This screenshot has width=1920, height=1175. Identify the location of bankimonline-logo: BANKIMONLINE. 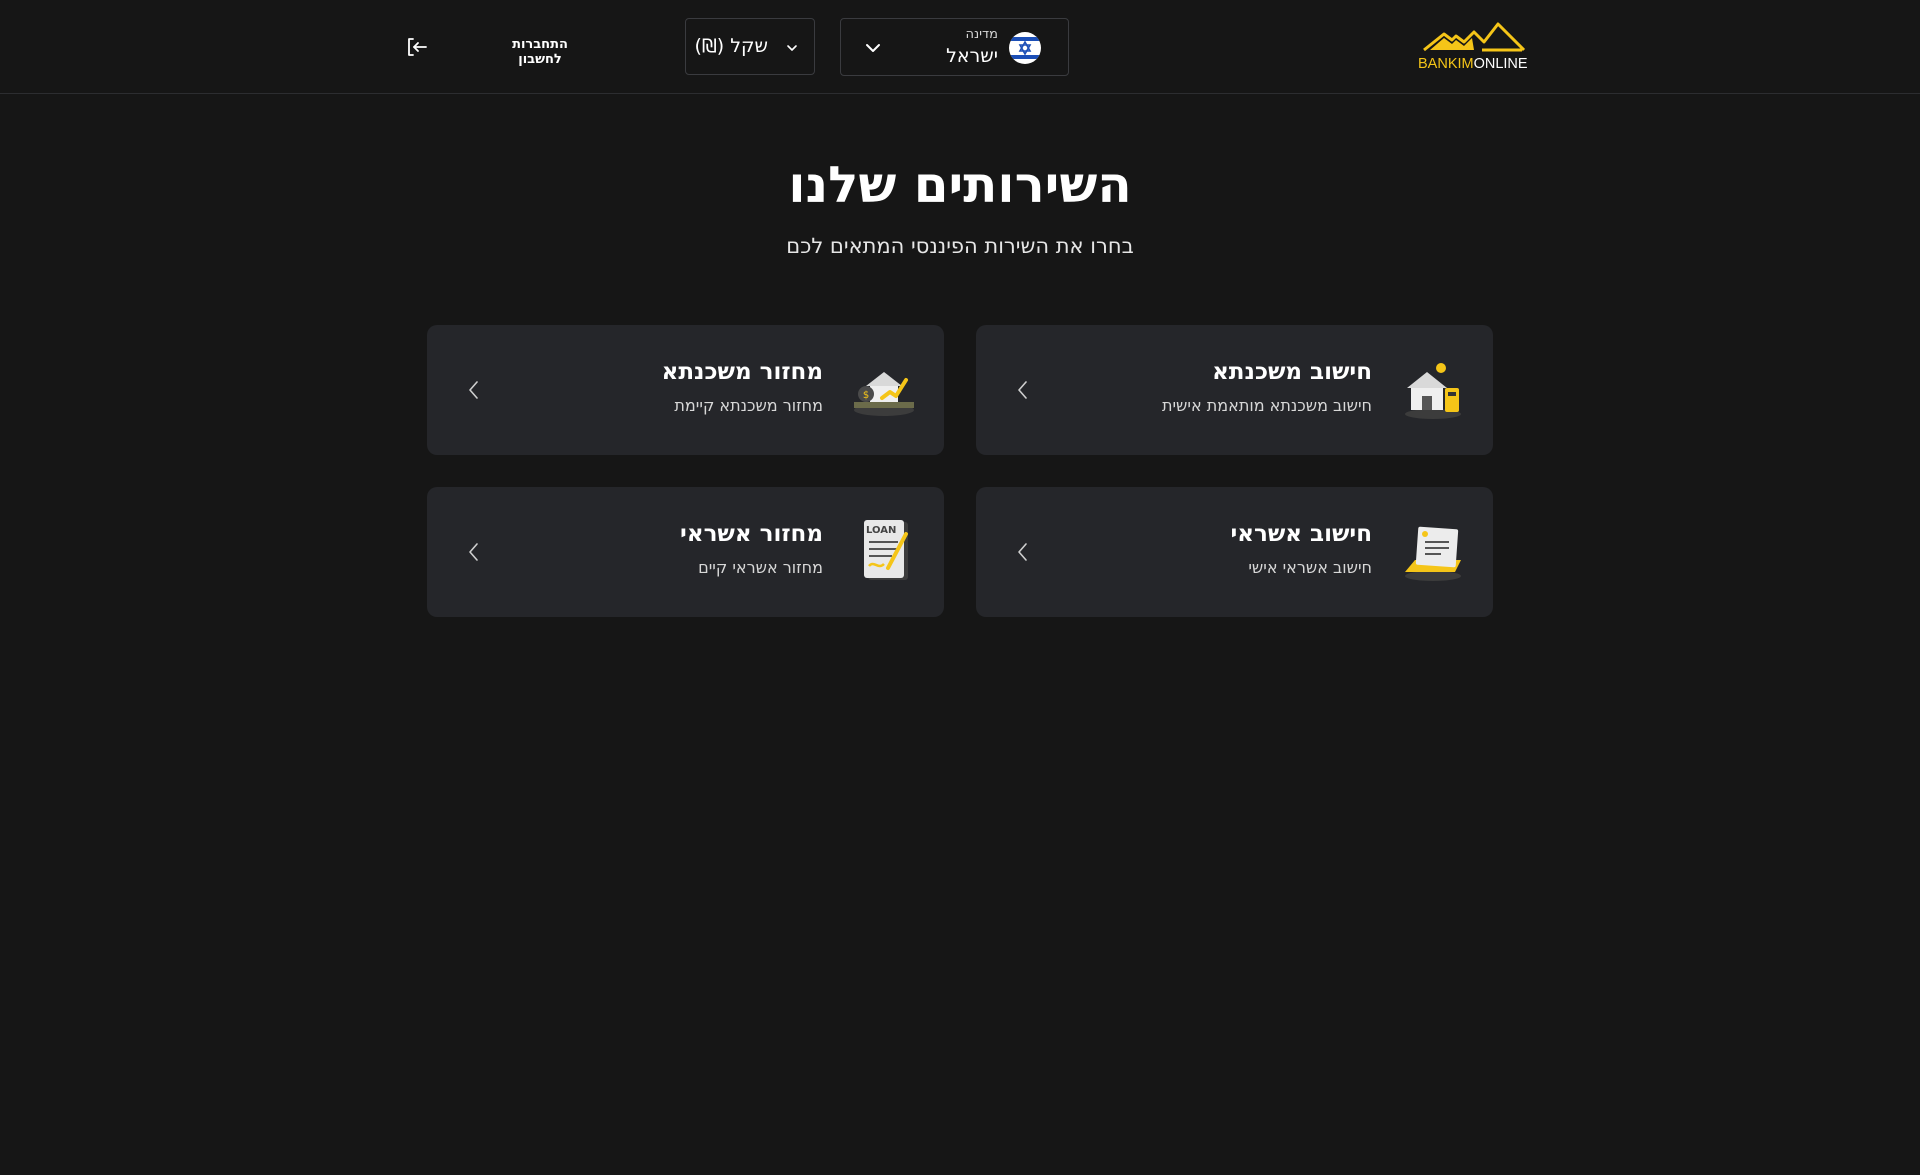
(1473, 48).